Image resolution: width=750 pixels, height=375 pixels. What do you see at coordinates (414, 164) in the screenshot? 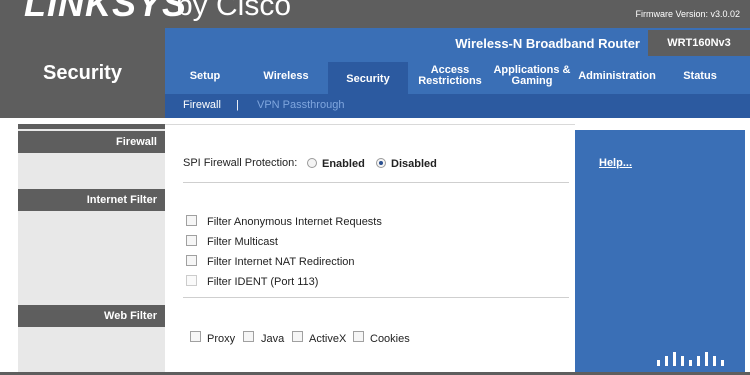
I see `spi-disabled-label: Disabled` at bounding box center [414, 164].